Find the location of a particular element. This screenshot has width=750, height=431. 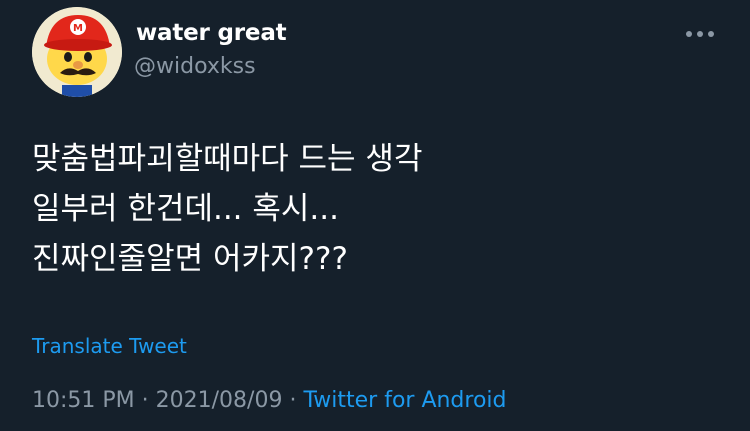

more-options-button is located at coordinates (700, 34).